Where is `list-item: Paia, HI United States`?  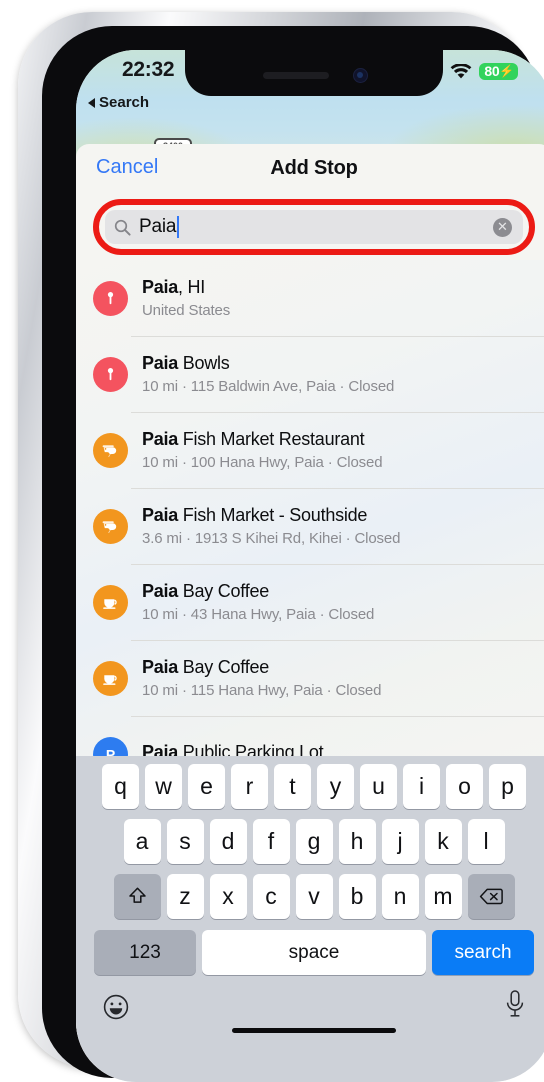
list-item: Paia, HI United States is located at coordinates (310, 298).